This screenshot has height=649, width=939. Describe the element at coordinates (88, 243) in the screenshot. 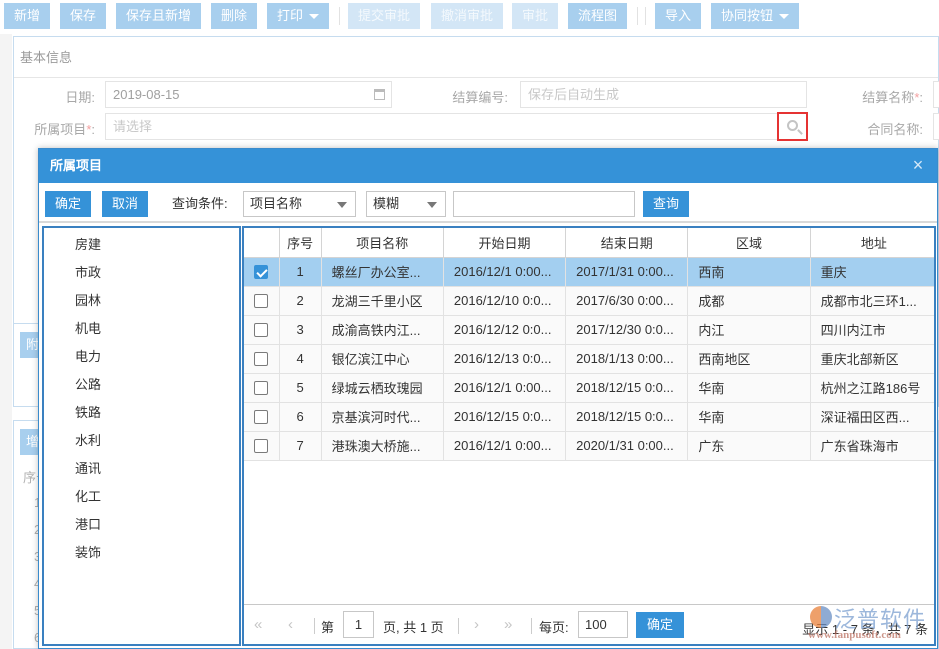

I see `tree-item: 房建` at that location.